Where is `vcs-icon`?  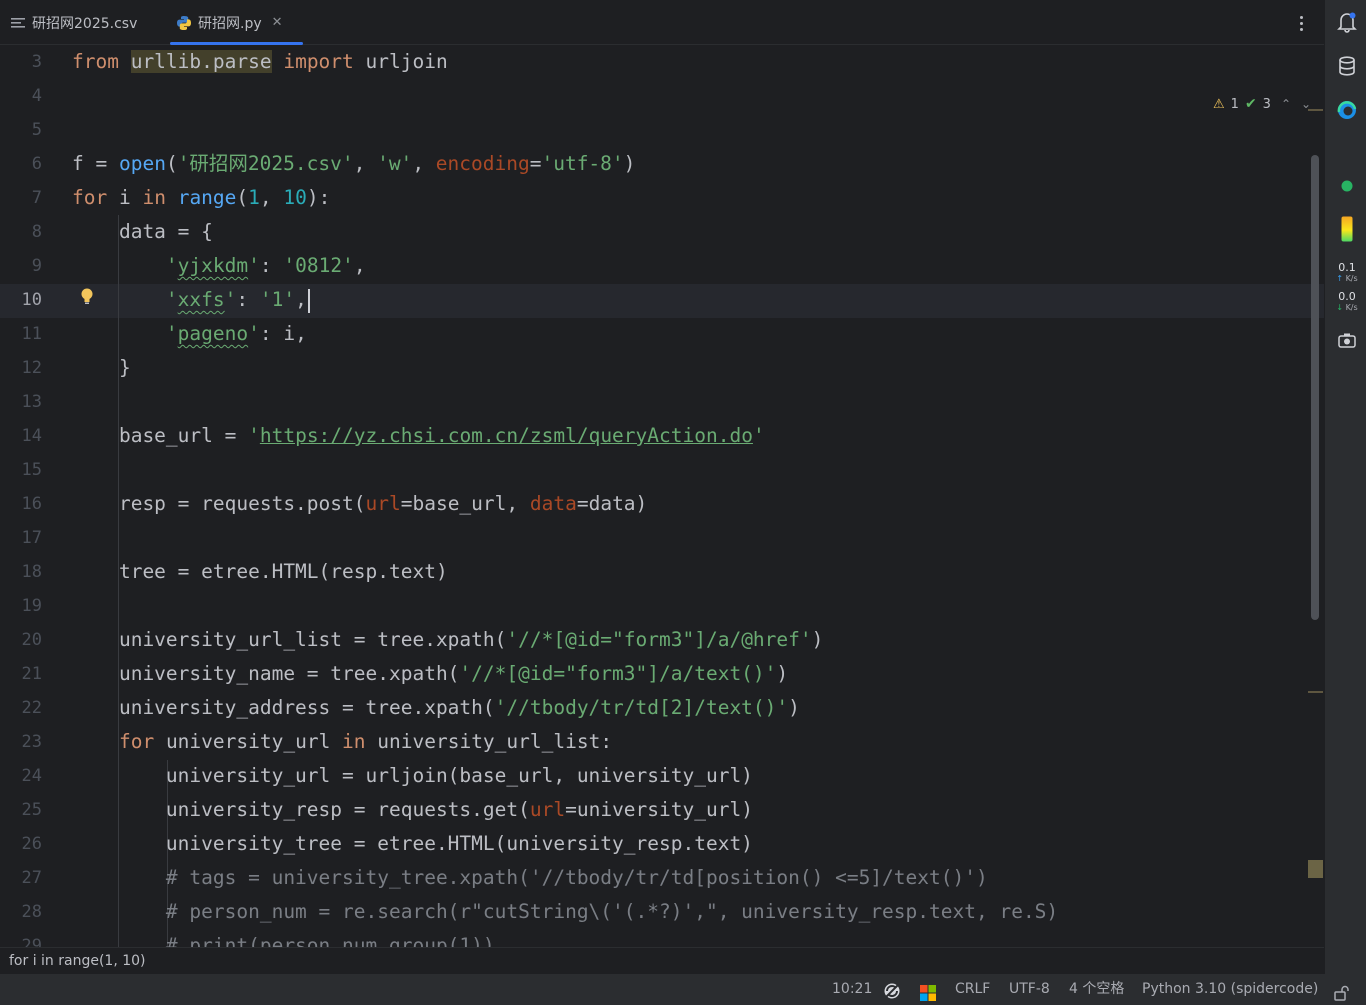
vcs-icon is located at coordinates (892, 990).